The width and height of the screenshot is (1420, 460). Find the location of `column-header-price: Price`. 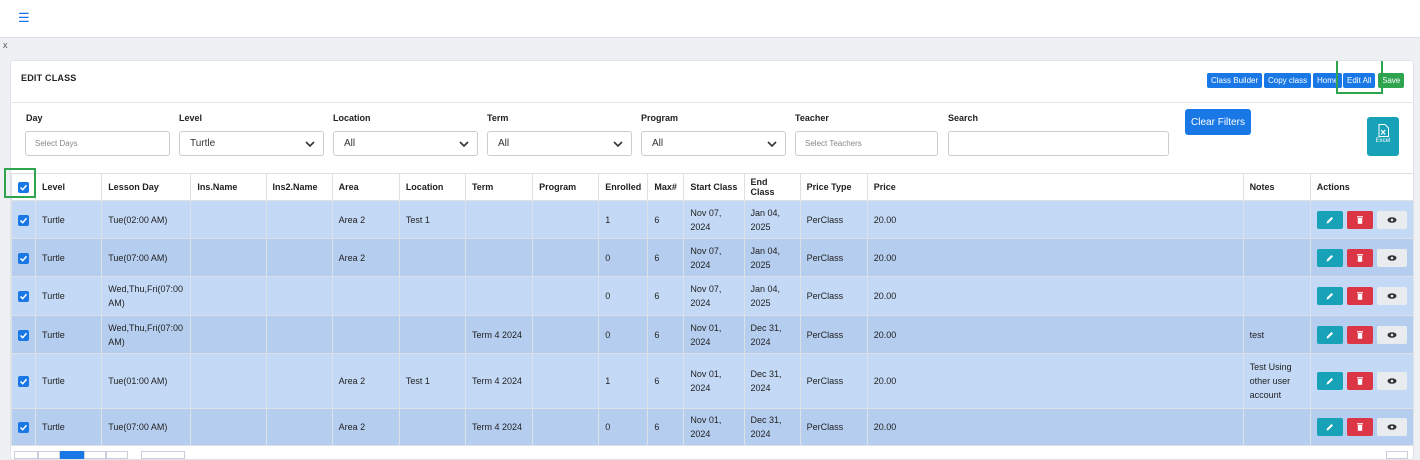

column-header-price: Price is located at coordinates (1055, 187).